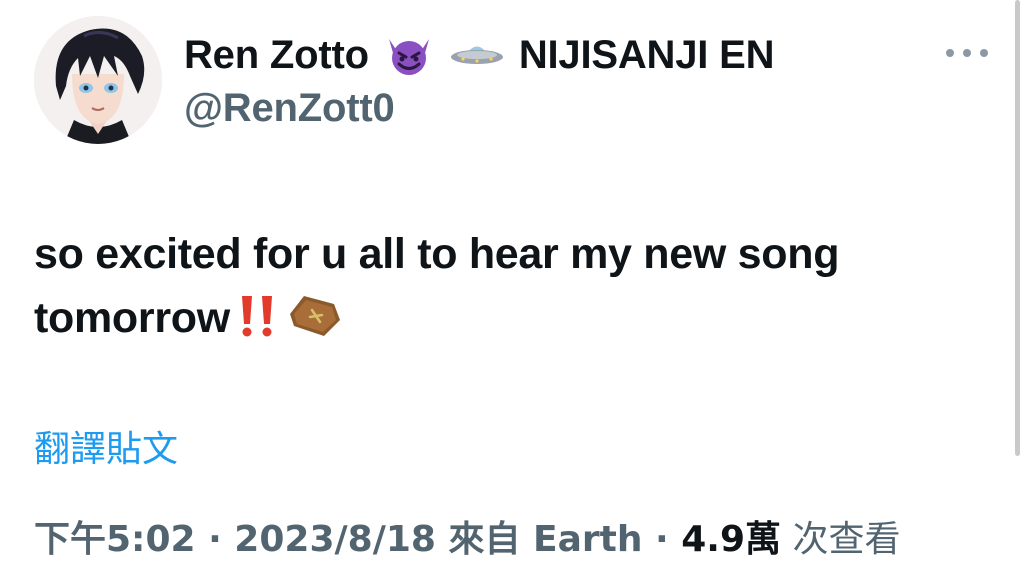  Describe the element at coordinates (115, 539) in the screenshot. I see `tweet-time: 下午5:02` at that location.